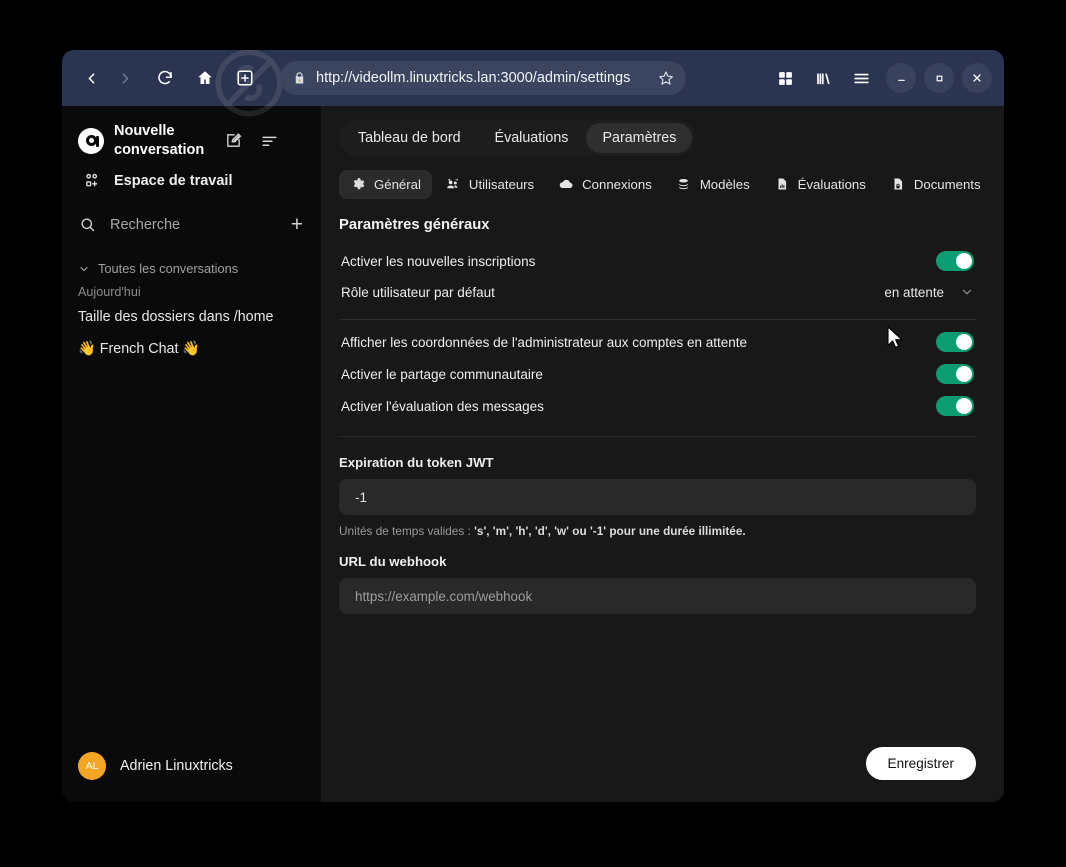  What do you see at coordinates (168, 269) in the screenshot?
I see `conversations-group-label: Toutes les conversations` at bounding box center [168, 269].